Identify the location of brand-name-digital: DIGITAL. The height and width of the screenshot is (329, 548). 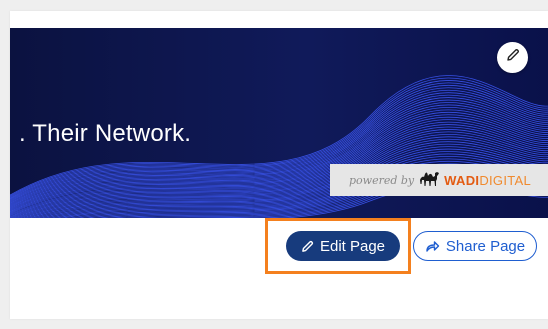
(505, 180).